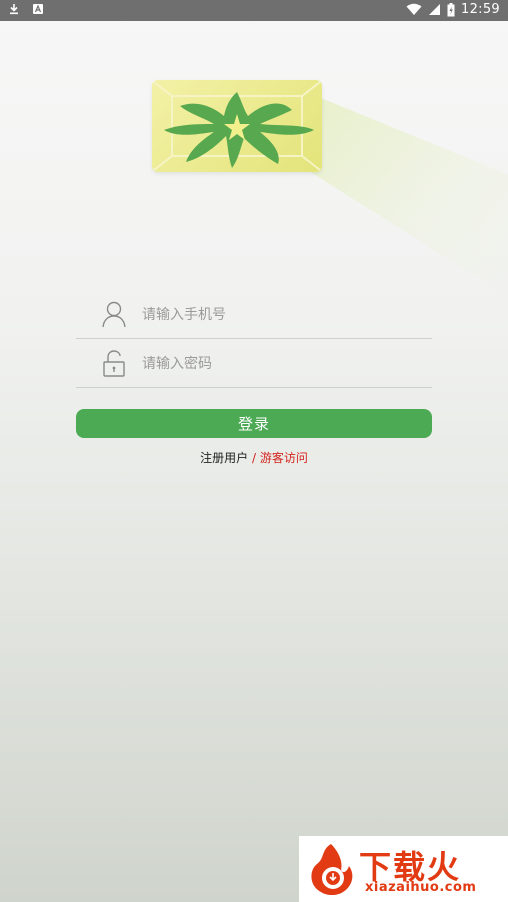 The image size is (508, 902). Describe the element at coordinates (254, 10) in the screenshot. I see `status-bar: 12:59` at that location.